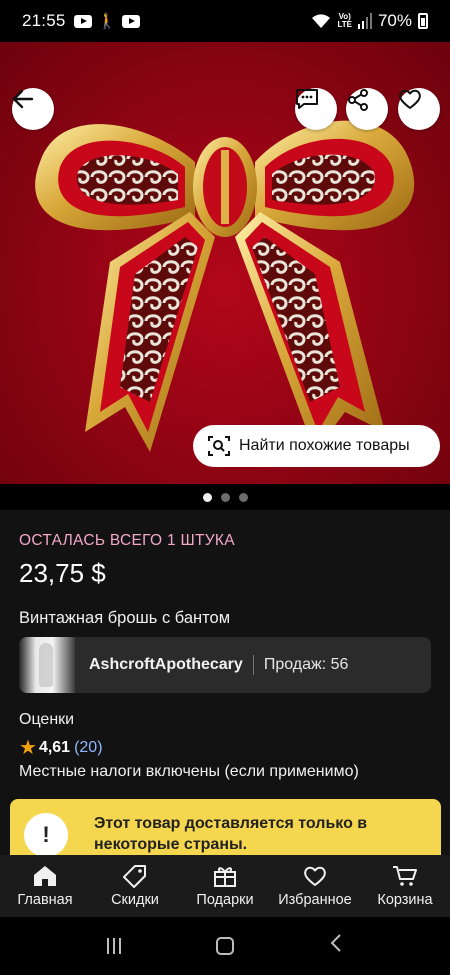 The image size is (450, 975). What do you see at coordinates (166, 664) in the screenshot?
I see `shop-name: AshcroftApothecary` at bounding box center [166, 664].